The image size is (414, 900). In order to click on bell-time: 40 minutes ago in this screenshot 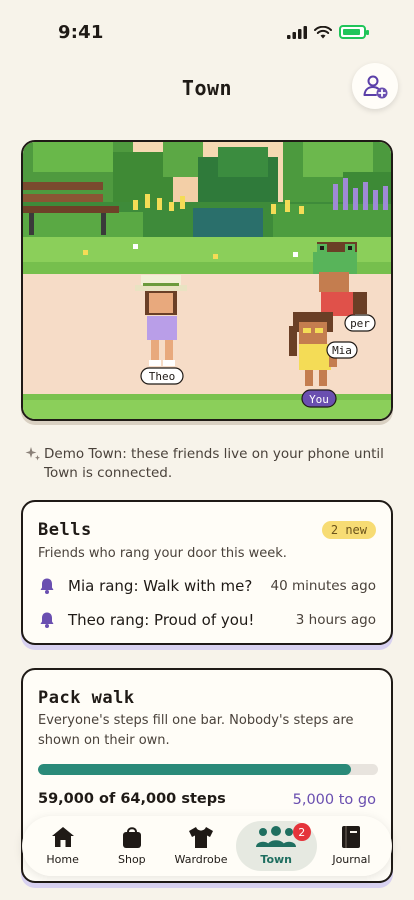, I will do `click(323, 586)`.